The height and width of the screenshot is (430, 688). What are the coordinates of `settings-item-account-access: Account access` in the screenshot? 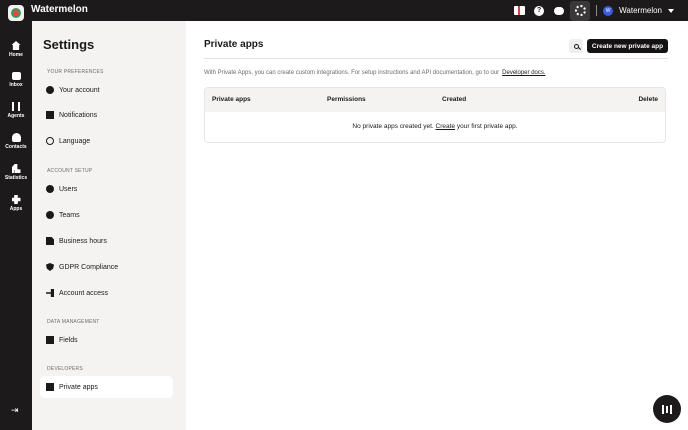 It's located at (106, 293).